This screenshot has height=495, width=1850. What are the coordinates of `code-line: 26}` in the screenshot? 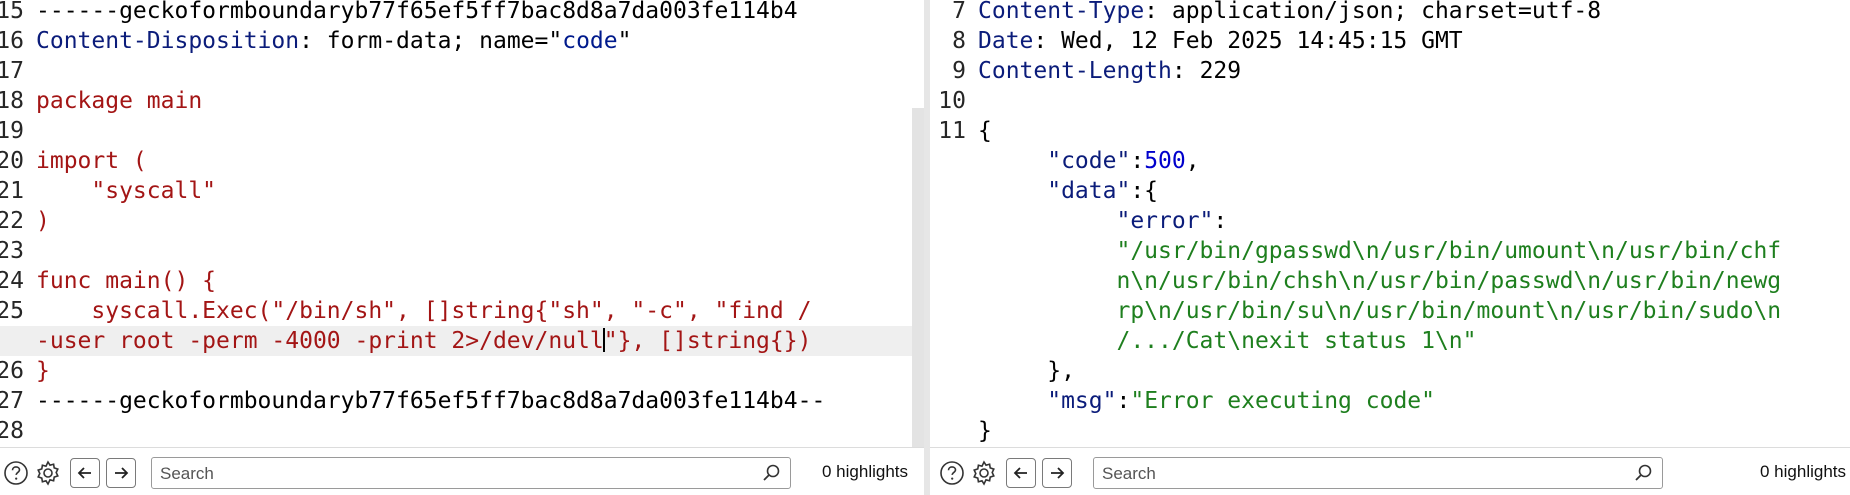 It's located at (462, 371).